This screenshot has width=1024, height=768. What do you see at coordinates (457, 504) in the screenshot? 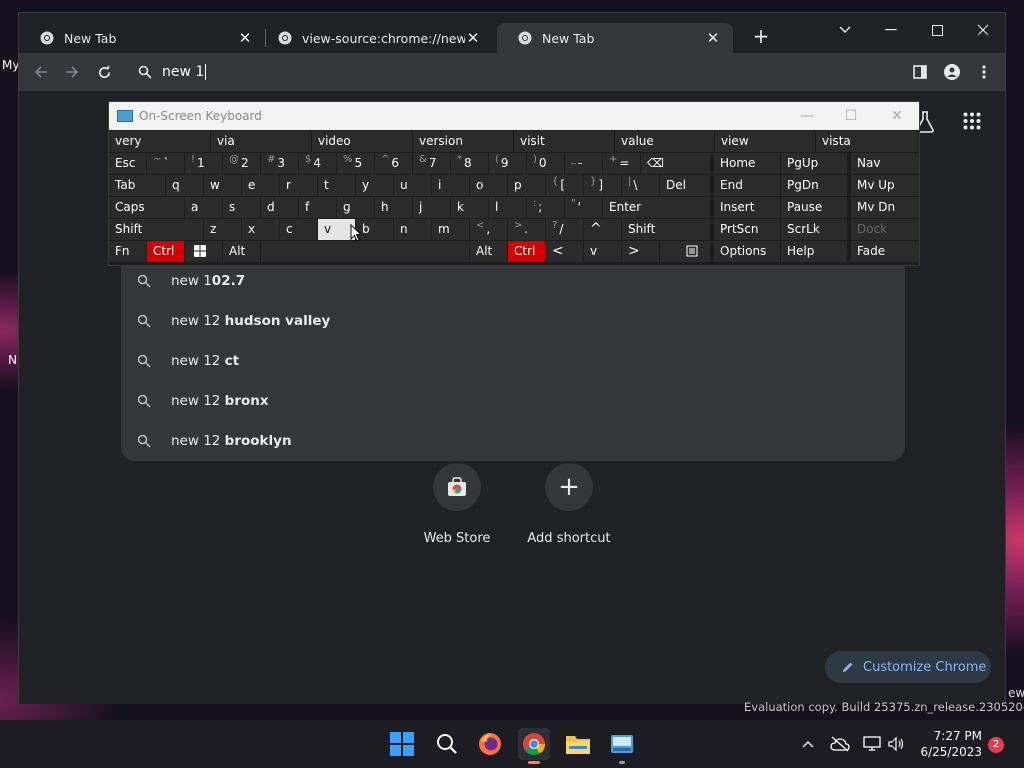
I see `shortcut-web-store: Web Store` at bounding box center [457, 504].